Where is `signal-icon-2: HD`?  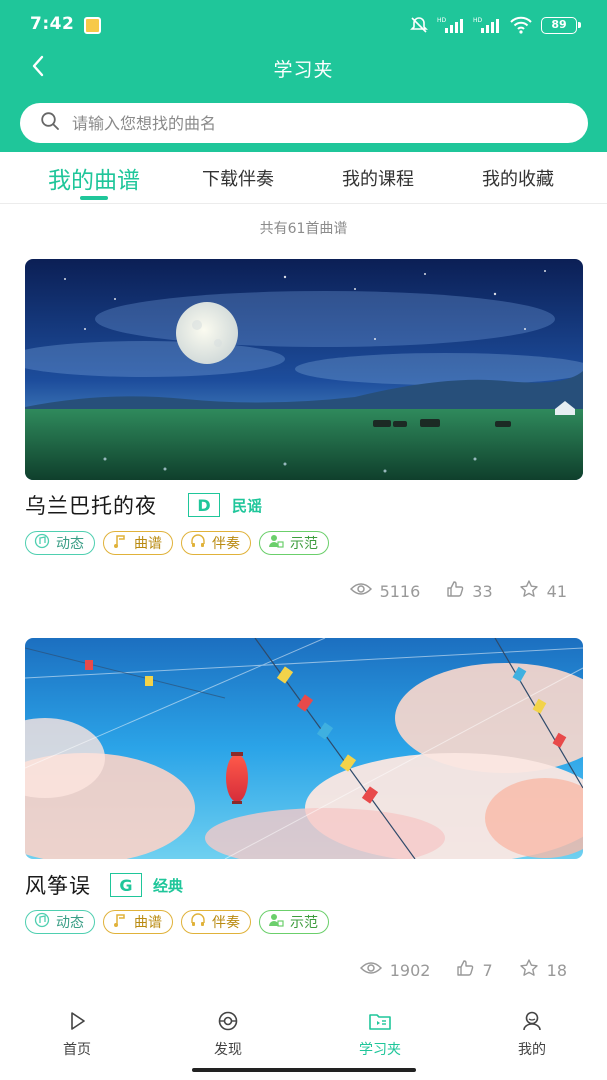 signal-icon-2: HD is located at coordinates (487, 25).